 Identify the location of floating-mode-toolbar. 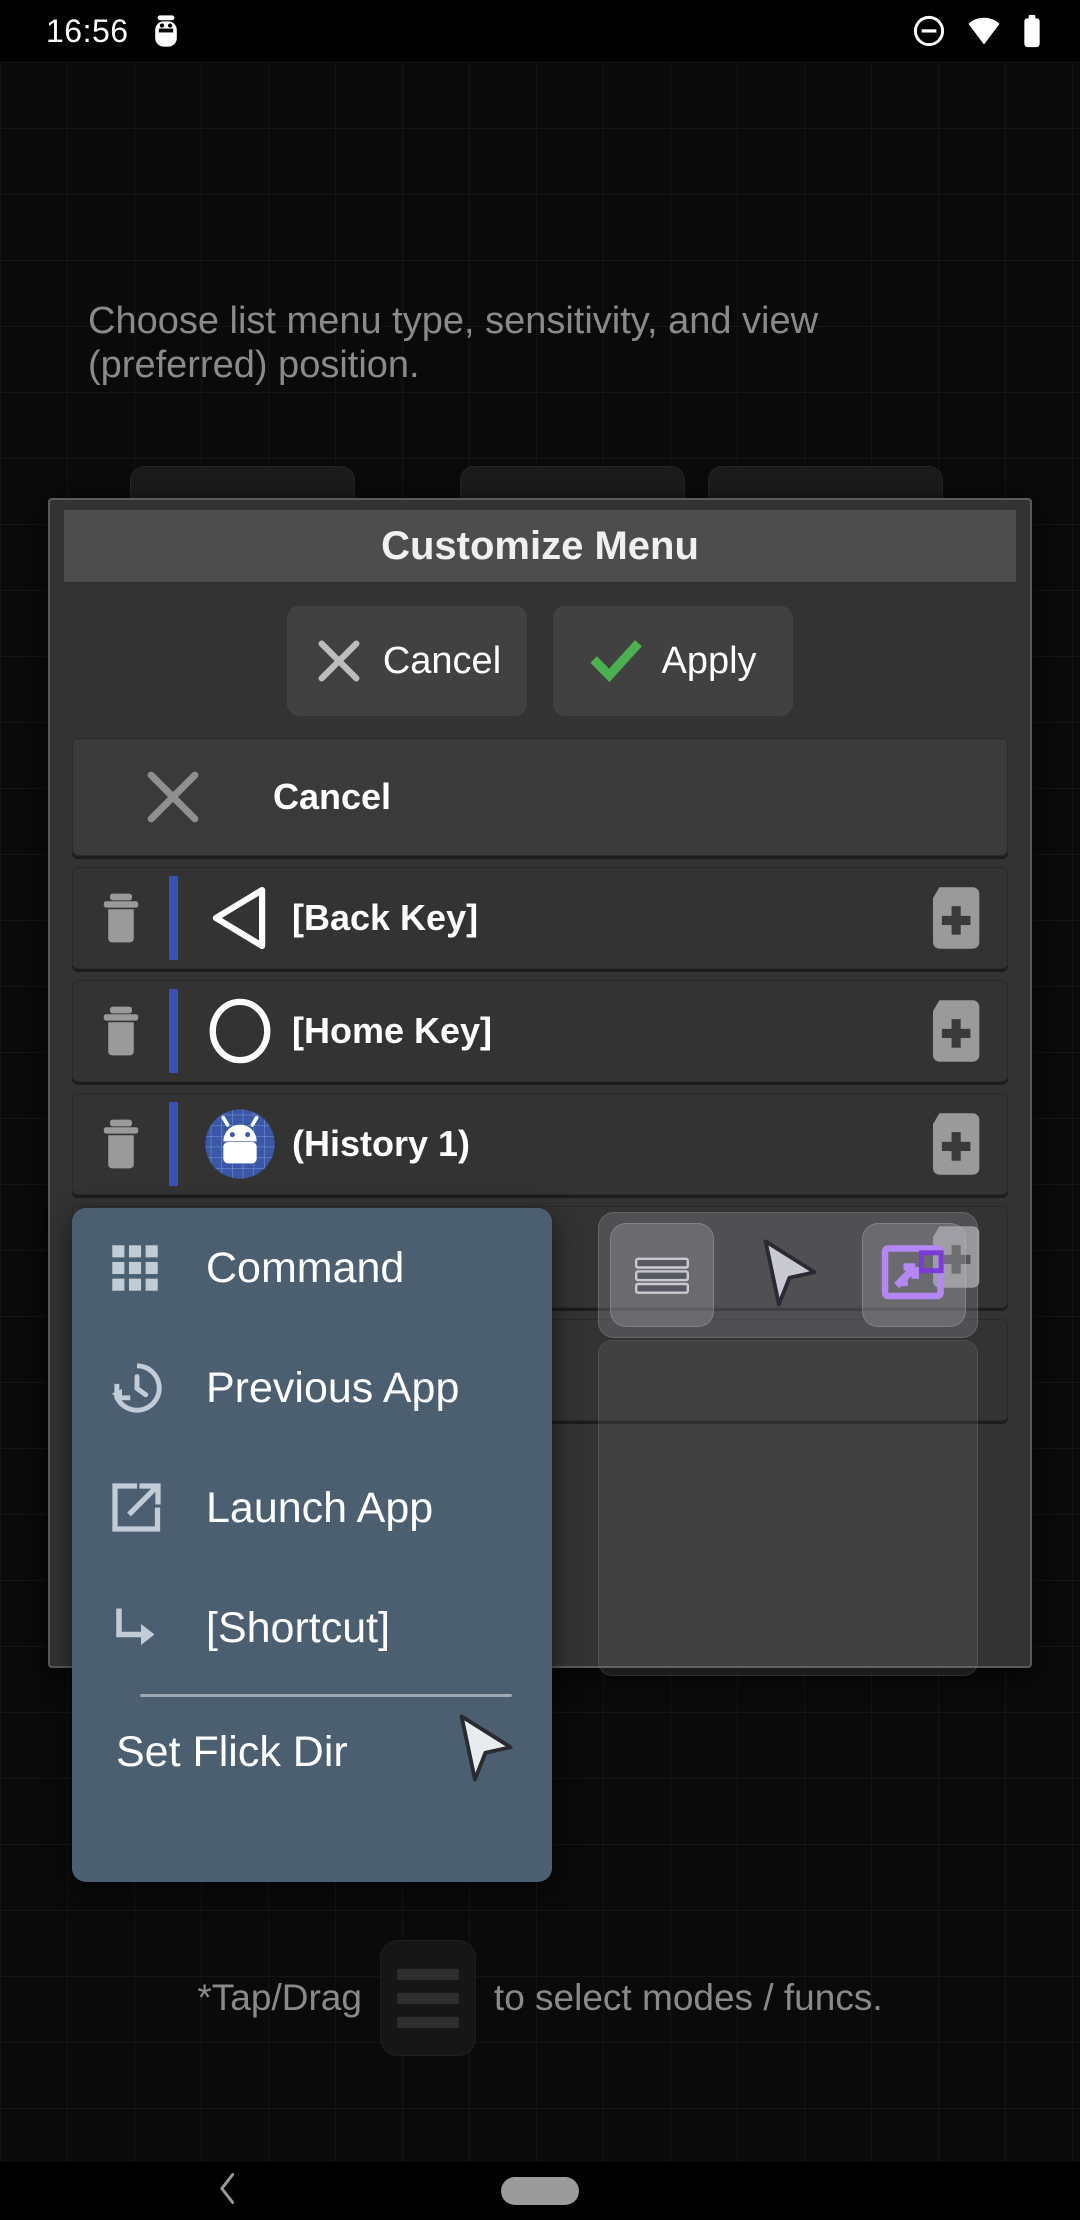
(788, 1275).